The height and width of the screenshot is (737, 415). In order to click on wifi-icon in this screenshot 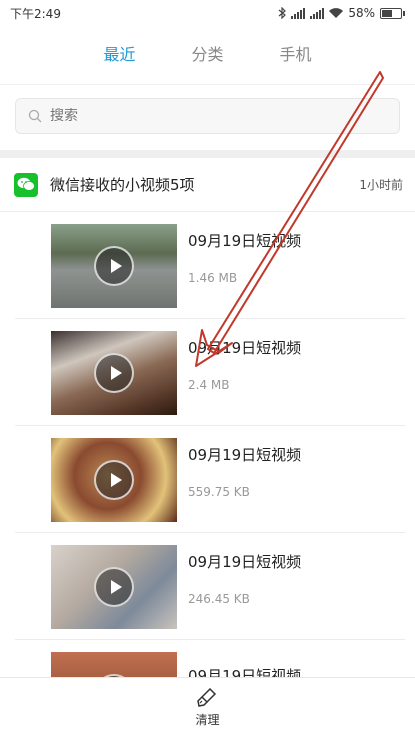, I will do `click(336, 13)`.